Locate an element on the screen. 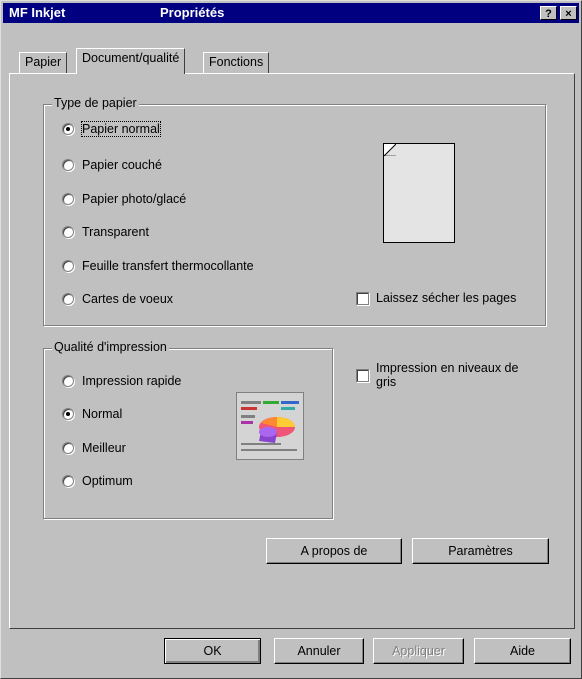  radio-papier-couche: Papier couché is located at coordinates (112, 165).